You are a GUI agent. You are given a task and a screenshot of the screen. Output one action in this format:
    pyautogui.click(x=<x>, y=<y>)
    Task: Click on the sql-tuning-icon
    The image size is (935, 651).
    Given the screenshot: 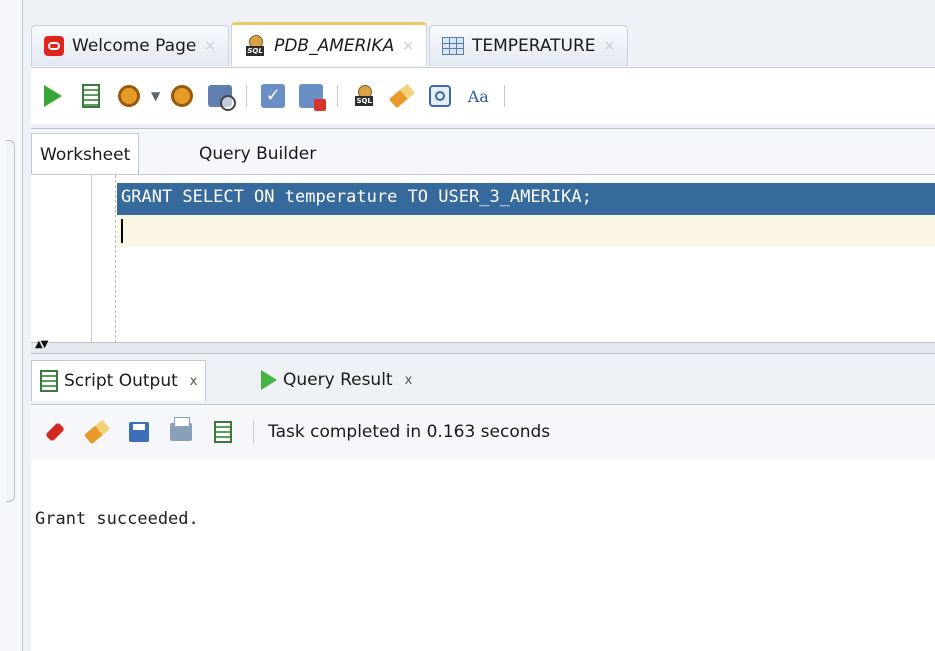 What is the action you would take?
    pyautogui.click(x=222, y=98)
    